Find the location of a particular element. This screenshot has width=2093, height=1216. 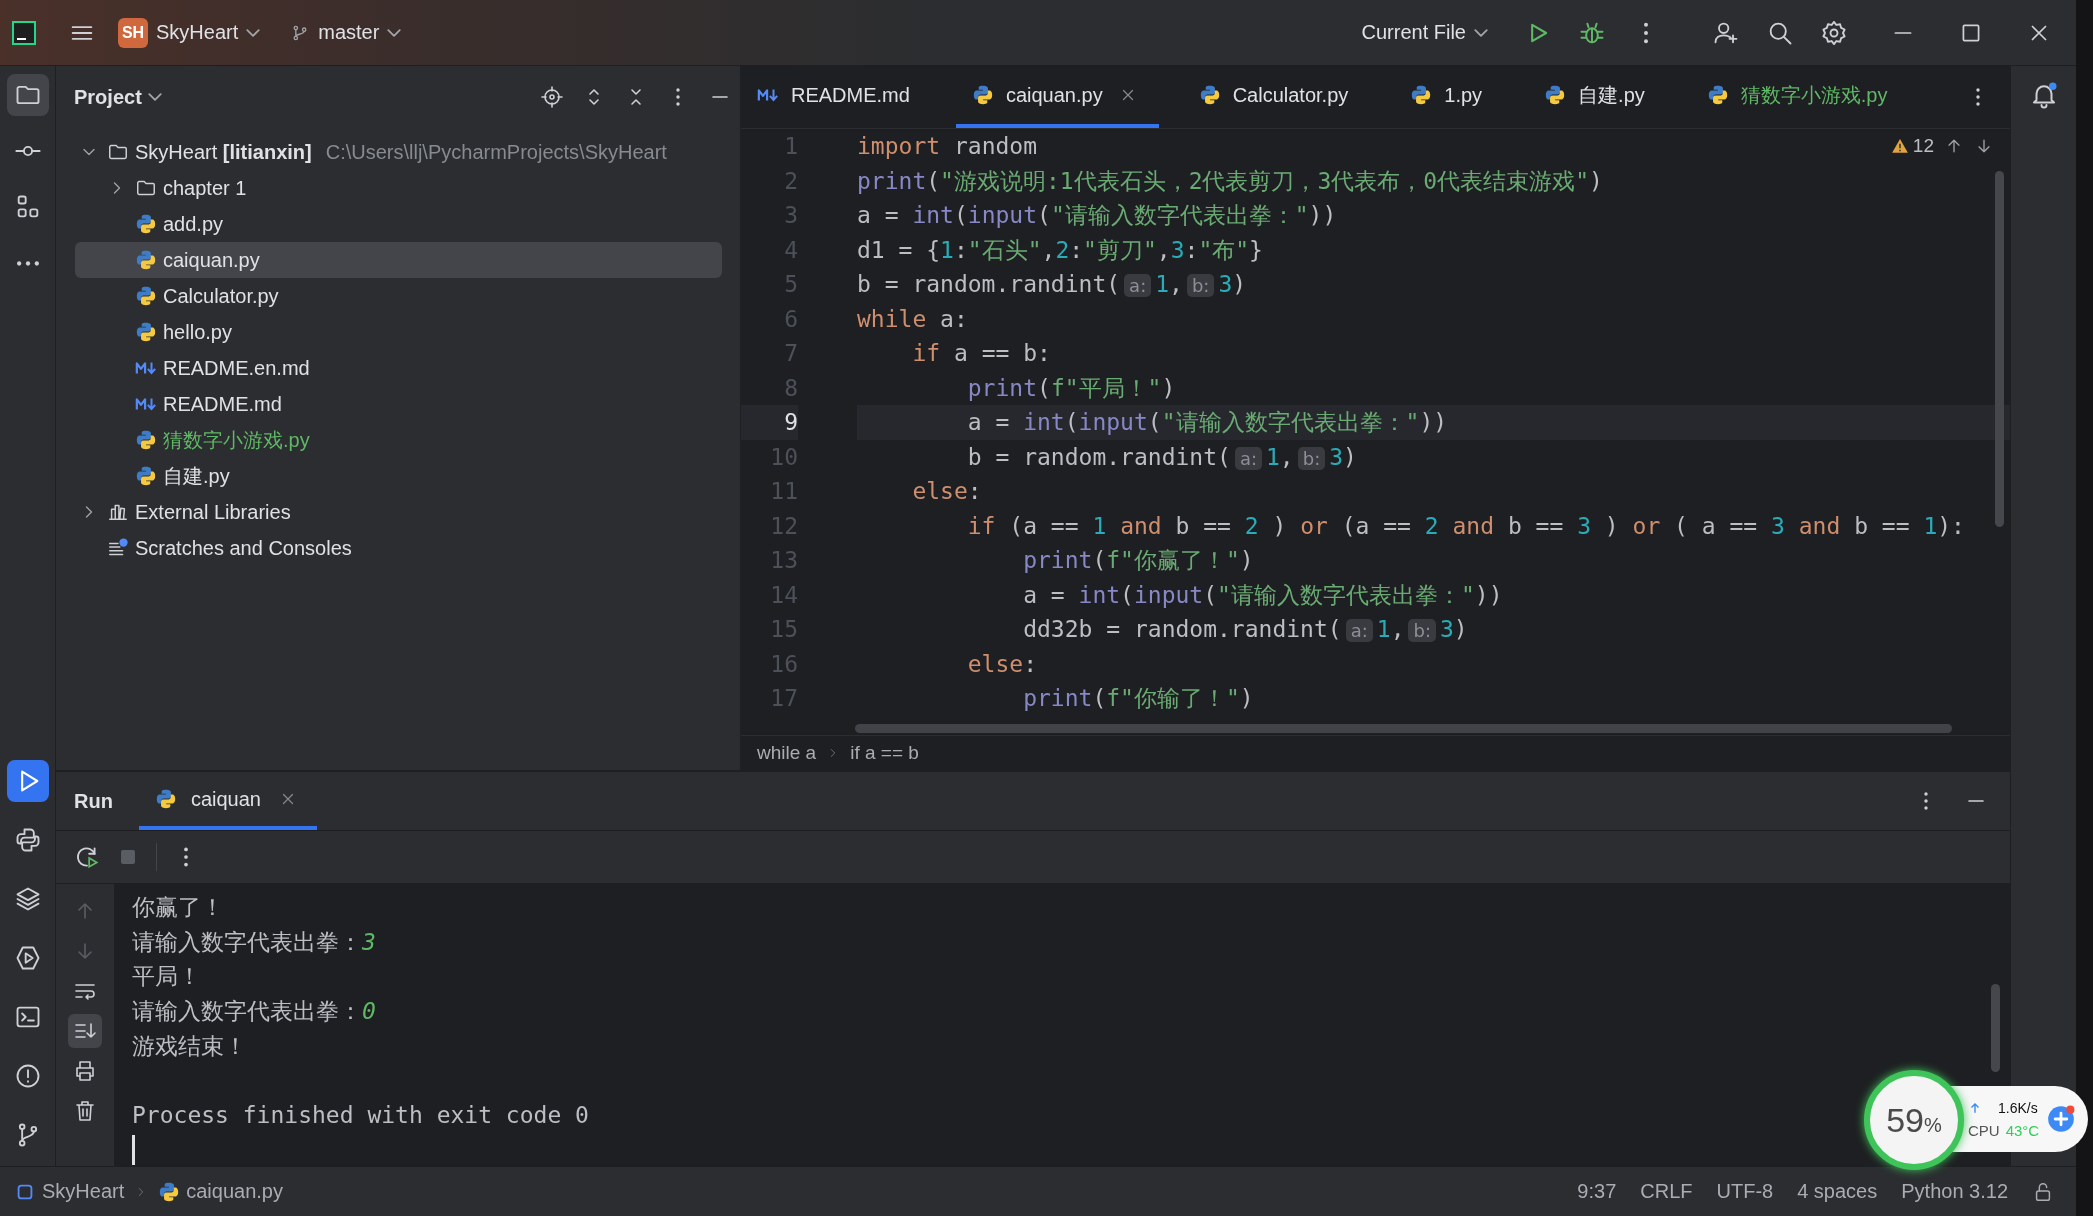

tree-item: External Libraries is located at coordinates (398, 512).